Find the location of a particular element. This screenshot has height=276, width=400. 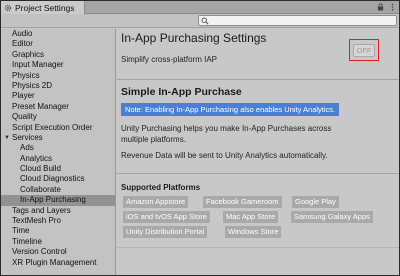

sidebar-item-script-execution-order: Script Execution Order is located at coordinates (58, 128).